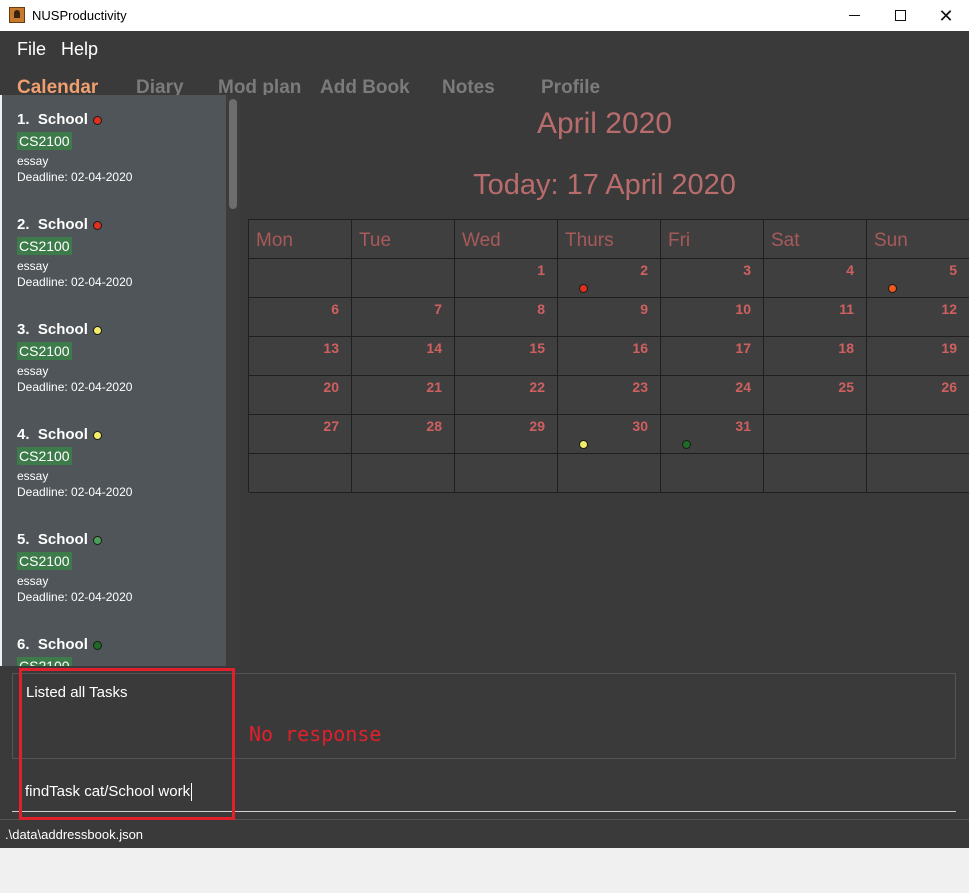  What do you see at coordinates (953, 270) in the screenshot?
I see `calendar-day-number: 5` at bounding box center [953, 270].